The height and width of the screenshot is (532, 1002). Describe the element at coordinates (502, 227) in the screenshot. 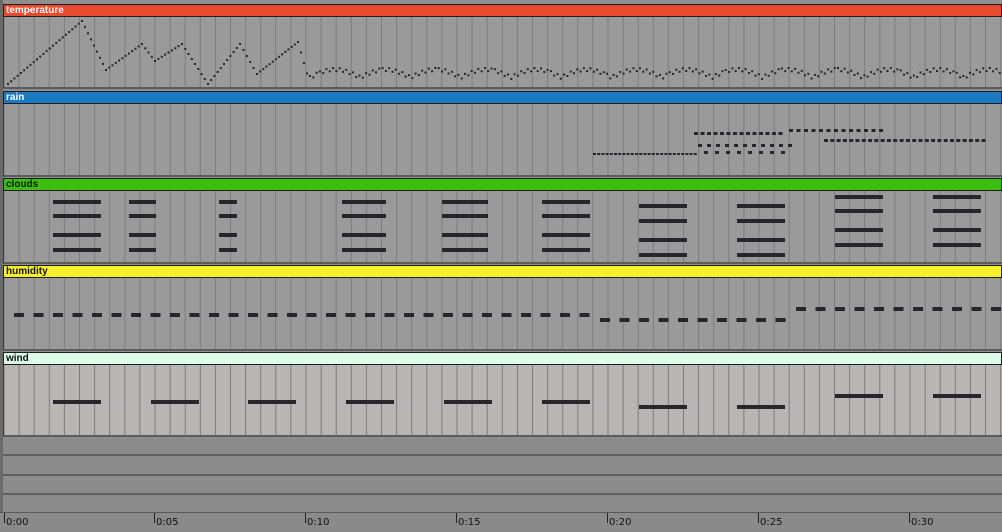

I see `clip-lane-clouds` at that location.